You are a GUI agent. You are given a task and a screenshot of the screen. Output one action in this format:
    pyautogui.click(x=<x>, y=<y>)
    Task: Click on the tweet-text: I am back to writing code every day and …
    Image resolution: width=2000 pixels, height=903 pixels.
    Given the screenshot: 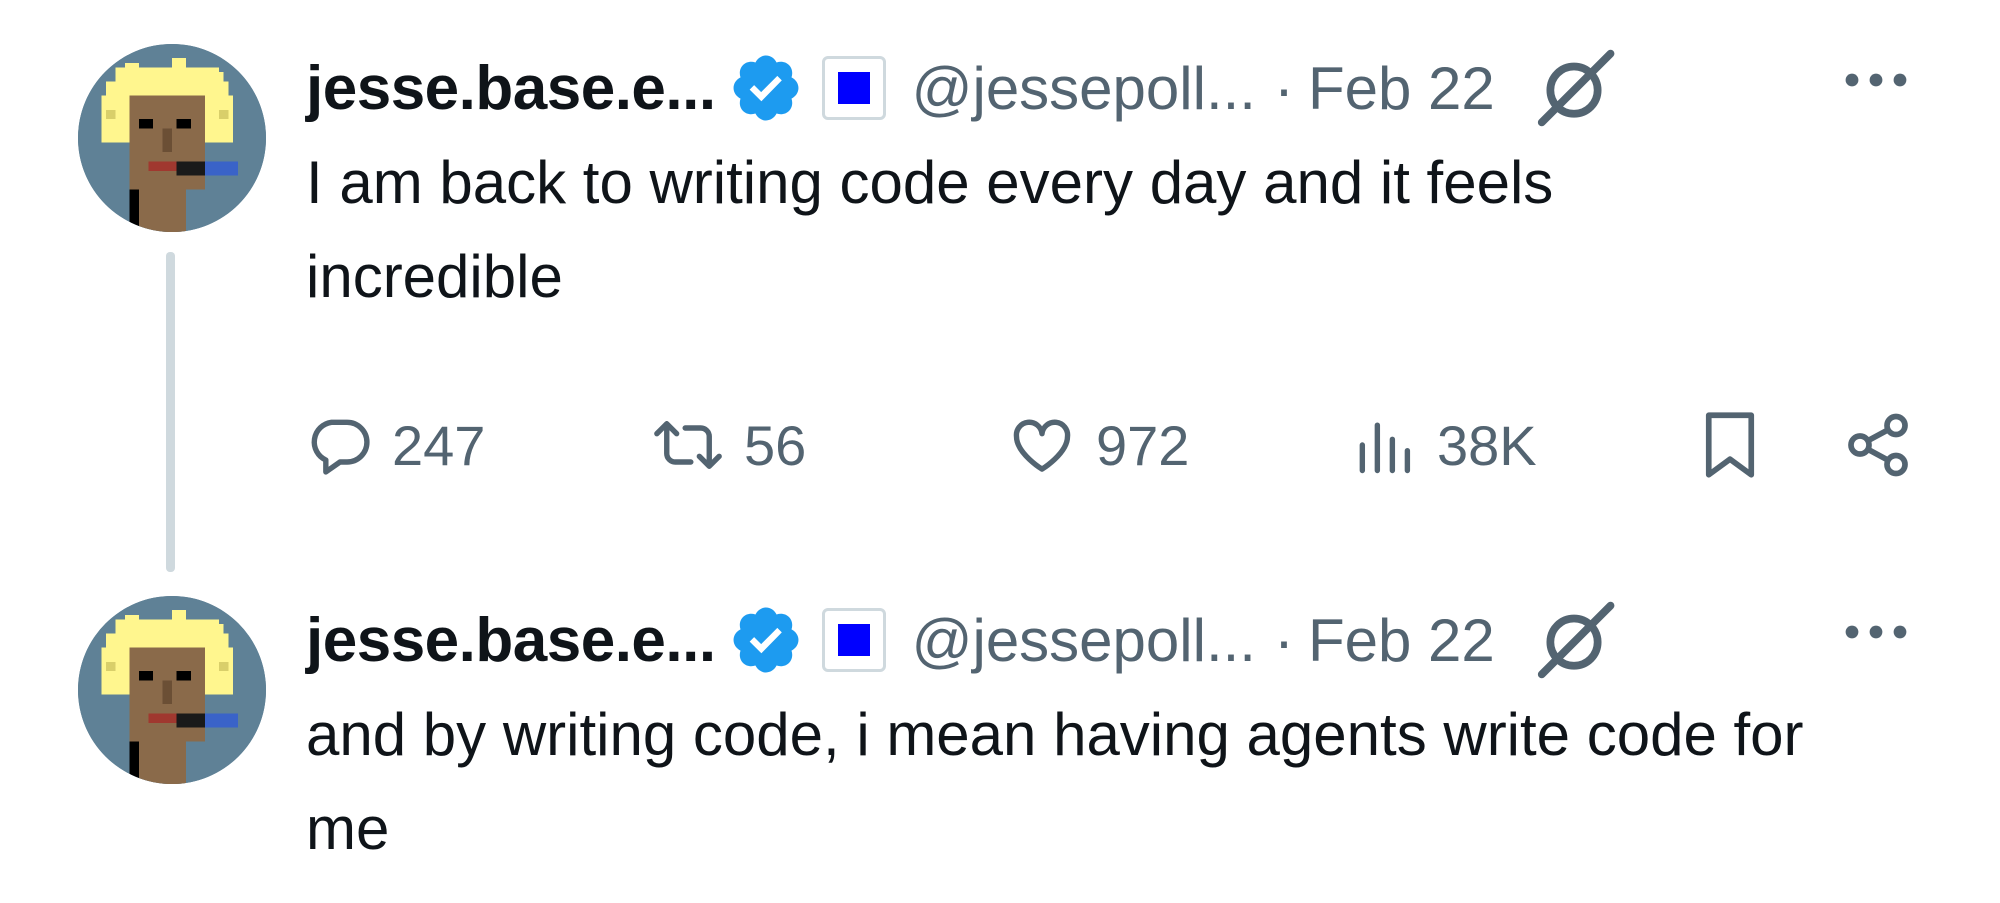 What is the action you would take?
    pyautogui.click(x=930, y=229)
    